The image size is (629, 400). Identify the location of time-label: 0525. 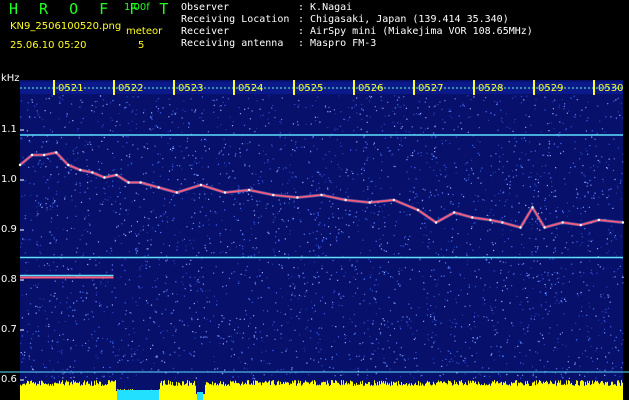
(310, 88).